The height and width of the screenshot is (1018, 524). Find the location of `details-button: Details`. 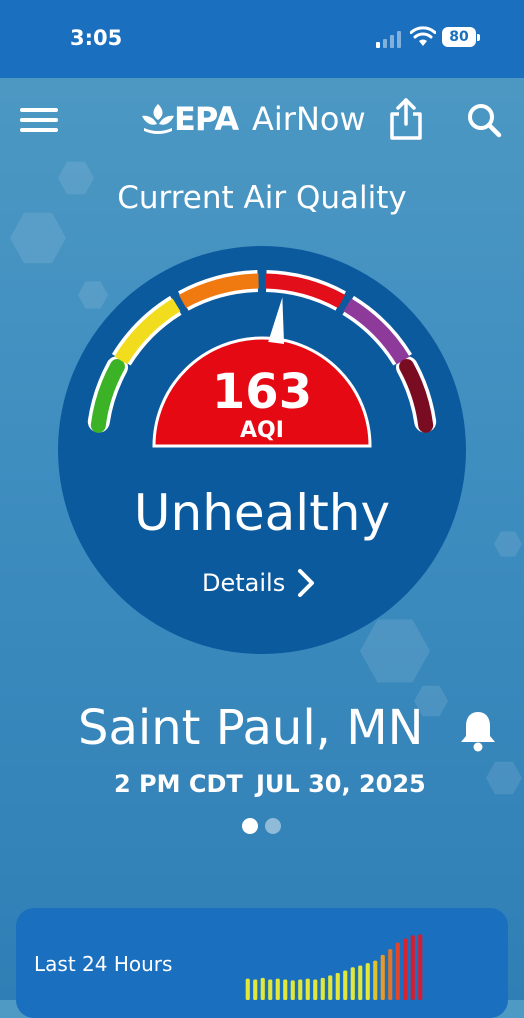

details-button: Details is located at coordinates (262, 584).